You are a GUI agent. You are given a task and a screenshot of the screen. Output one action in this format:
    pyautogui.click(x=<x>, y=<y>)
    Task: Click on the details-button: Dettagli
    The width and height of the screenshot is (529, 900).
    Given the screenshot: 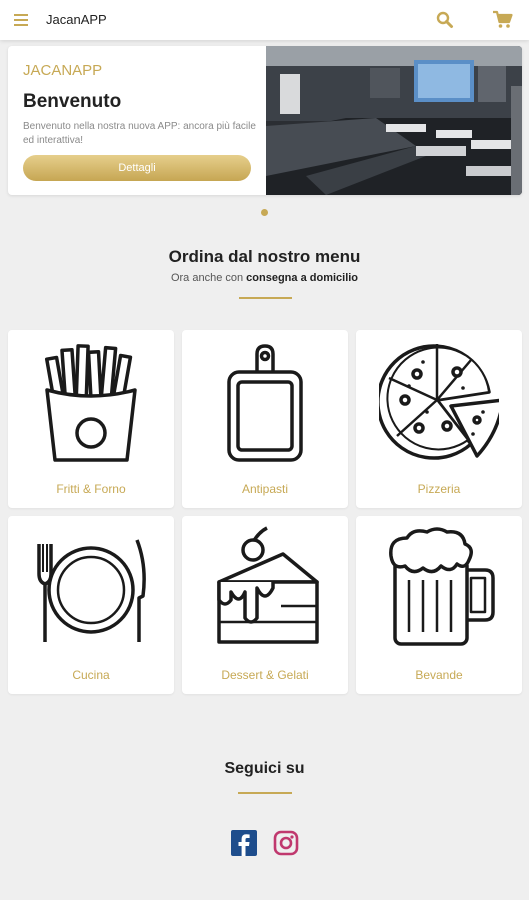 What is the action you would take?
    pyautogui.click(x=137, y=168)
    